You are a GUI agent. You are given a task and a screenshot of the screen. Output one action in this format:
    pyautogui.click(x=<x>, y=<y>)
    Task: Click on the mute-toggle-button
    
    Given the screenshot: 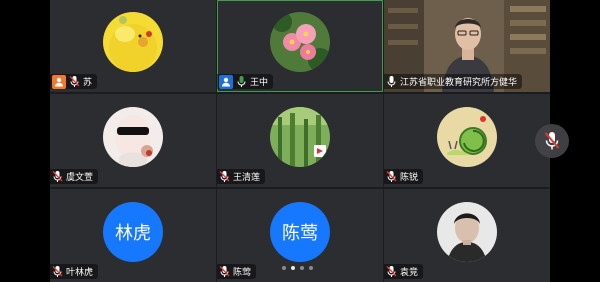 What is the action you would take?
    pyautogui.click(x=552, y=141)
    